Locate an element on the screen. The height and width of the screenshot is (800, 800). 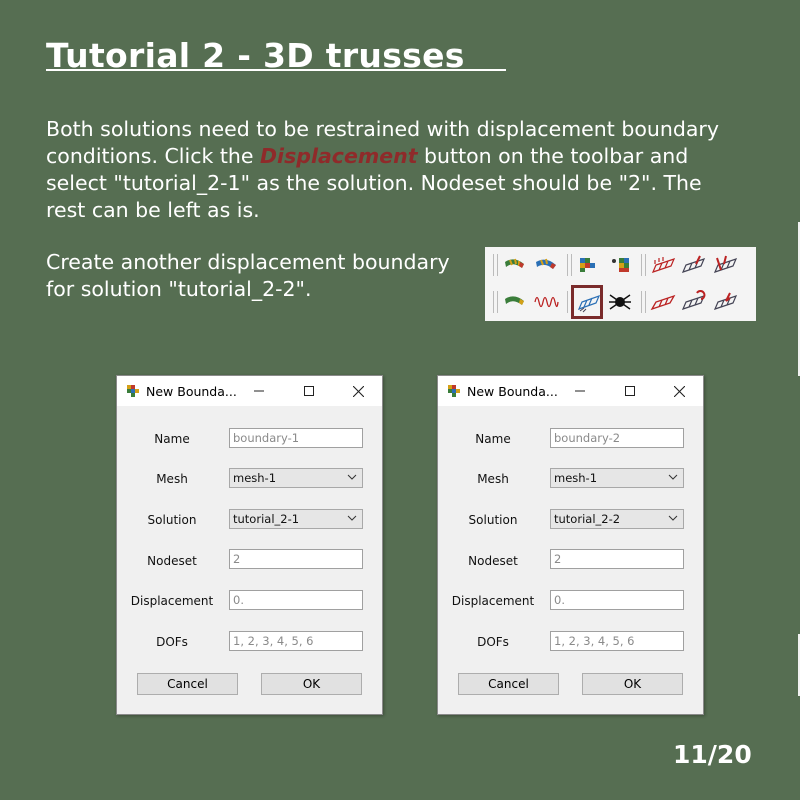
curved-beam-icon is located at coordinates (515, 302).